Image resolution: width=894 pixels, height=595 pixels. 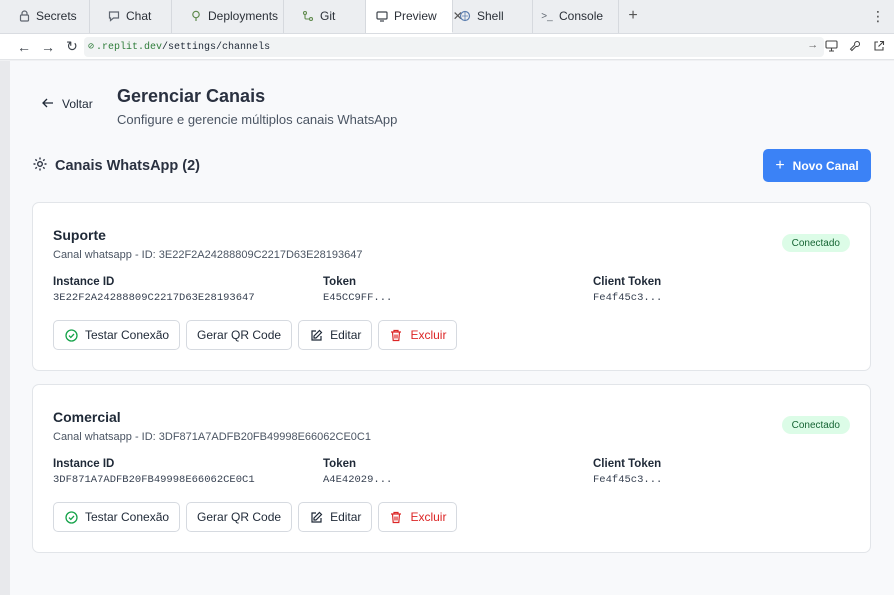 I want to click on back-link: Voltar, so click(x=67, y=104).